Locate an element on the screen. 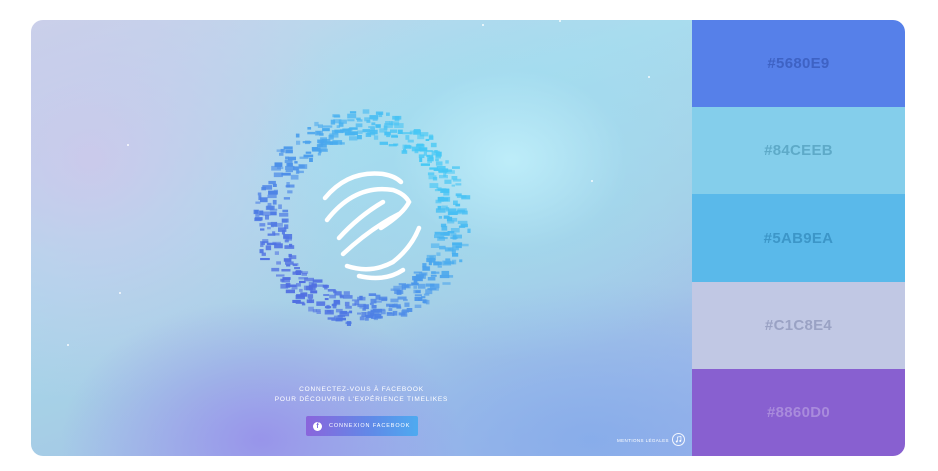  legal-notice-link: MENTIONS LÉGALES is located at coordinates (643, 440).